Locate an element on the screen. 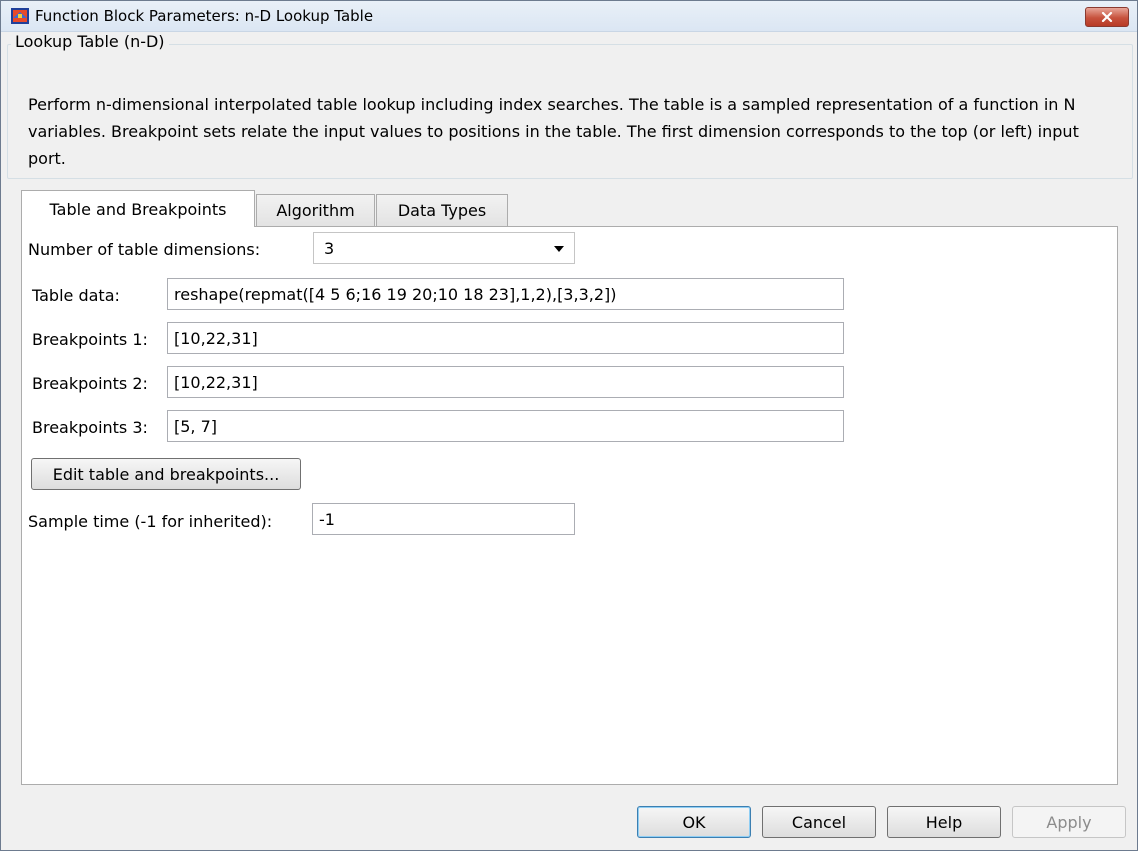 This screenshot has width=1138, height=851. help-label: Help is located at coordinates (944, 822).